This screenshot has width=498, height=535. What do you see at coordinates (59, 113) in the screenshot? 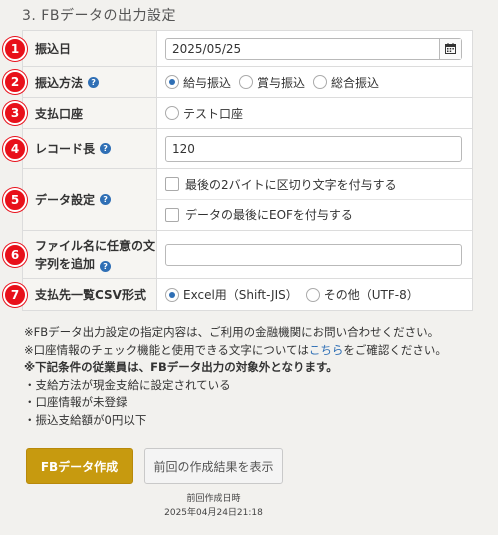
I see `label-text: 支払口座` at bounding box center [59, 113].